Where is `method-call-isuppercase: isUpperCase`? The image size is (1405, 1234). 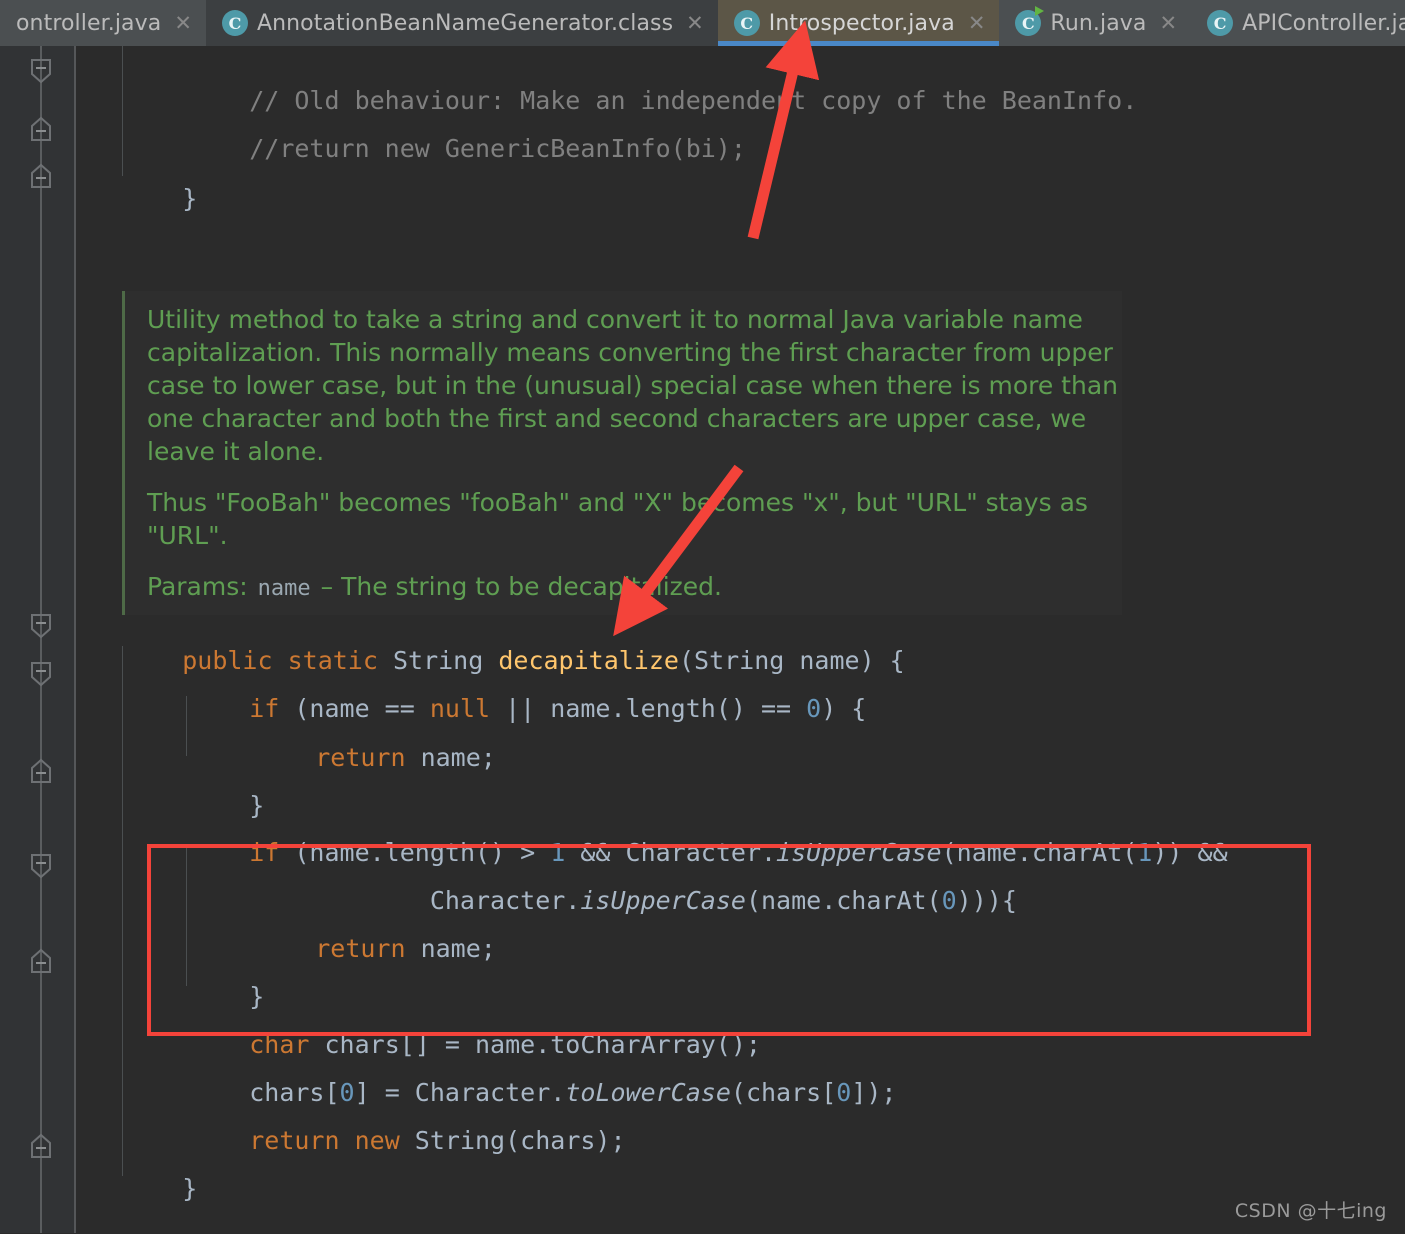
method-call-isuppercase: isUpperCase is located at coordinates (663, 900).